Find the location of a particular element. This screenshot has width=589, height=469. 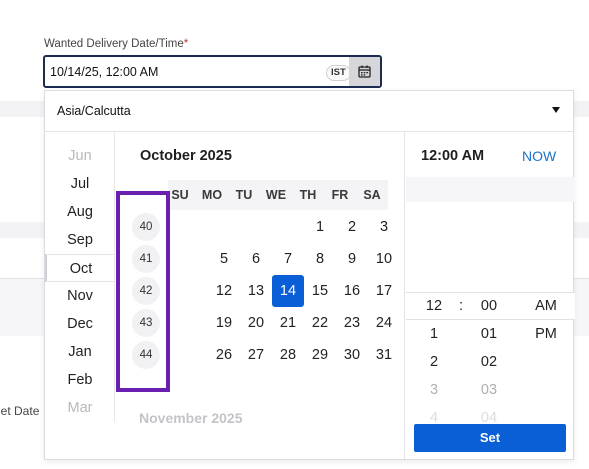

weekday-header: SU MO TU WE TH FR SA is located at coordinates (278, 195).